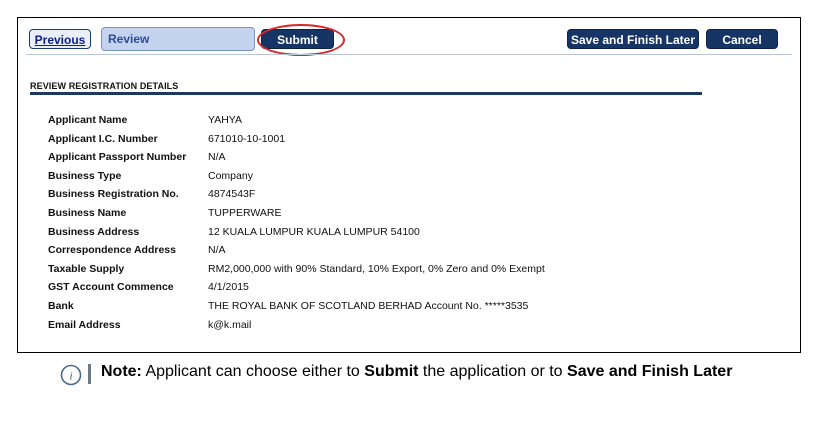  I want to click on note-divider, so click(89, 374).